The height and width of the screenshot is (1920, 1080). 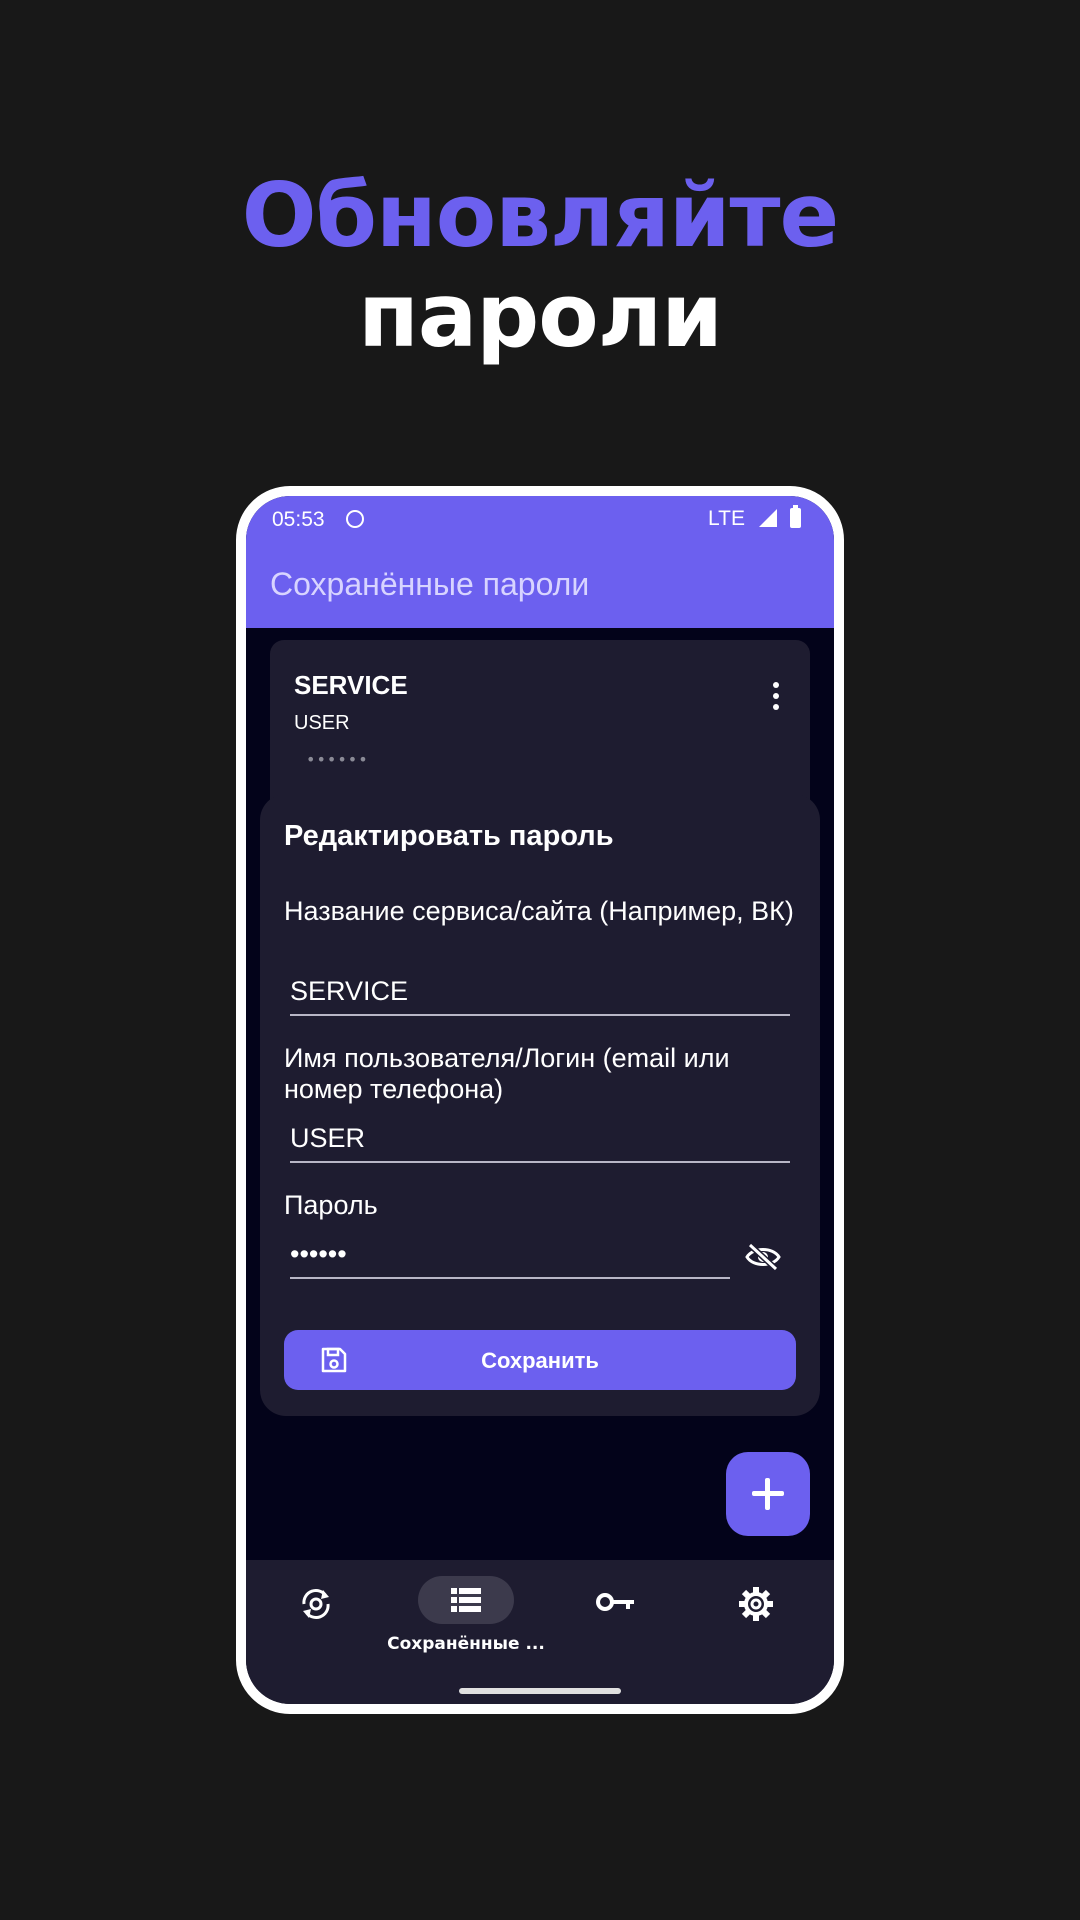 What do you see at coordinates (298, 519) in the screenshot?
I see `status-time: 05:53` at bounding box center [298, 519].